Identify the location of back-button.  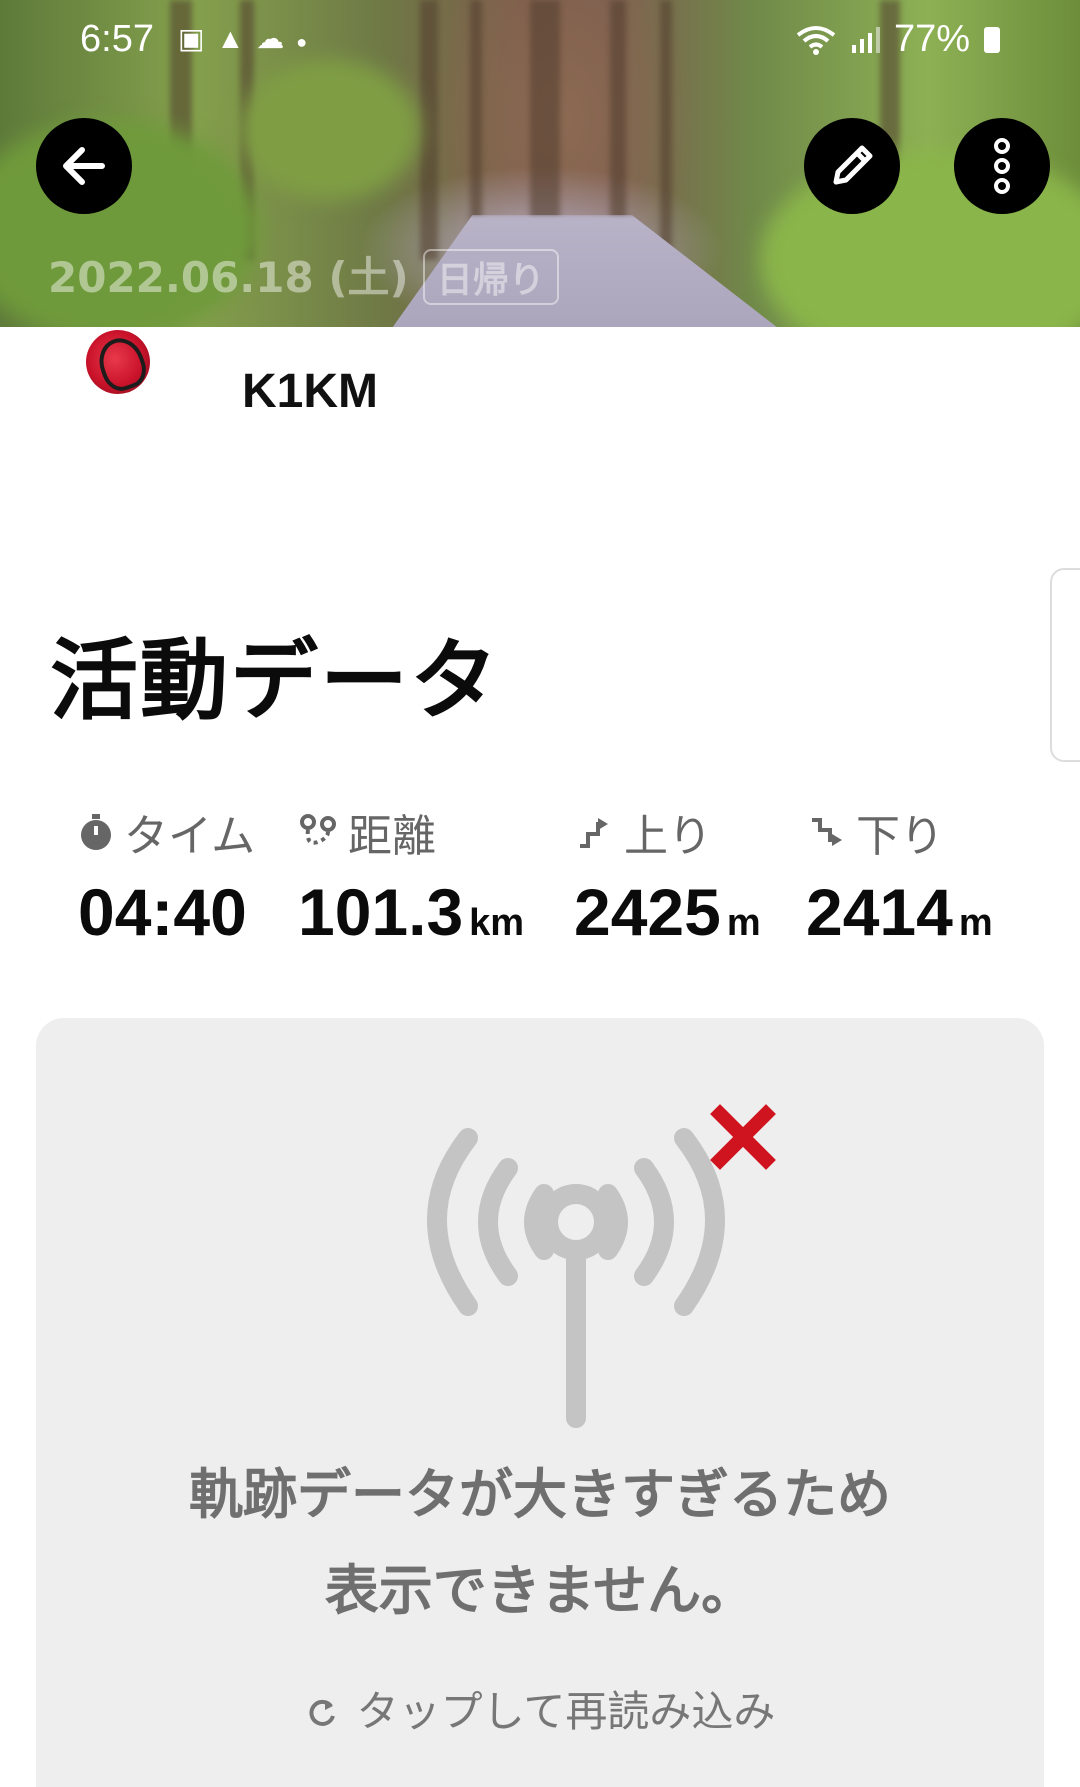
(84, 166).